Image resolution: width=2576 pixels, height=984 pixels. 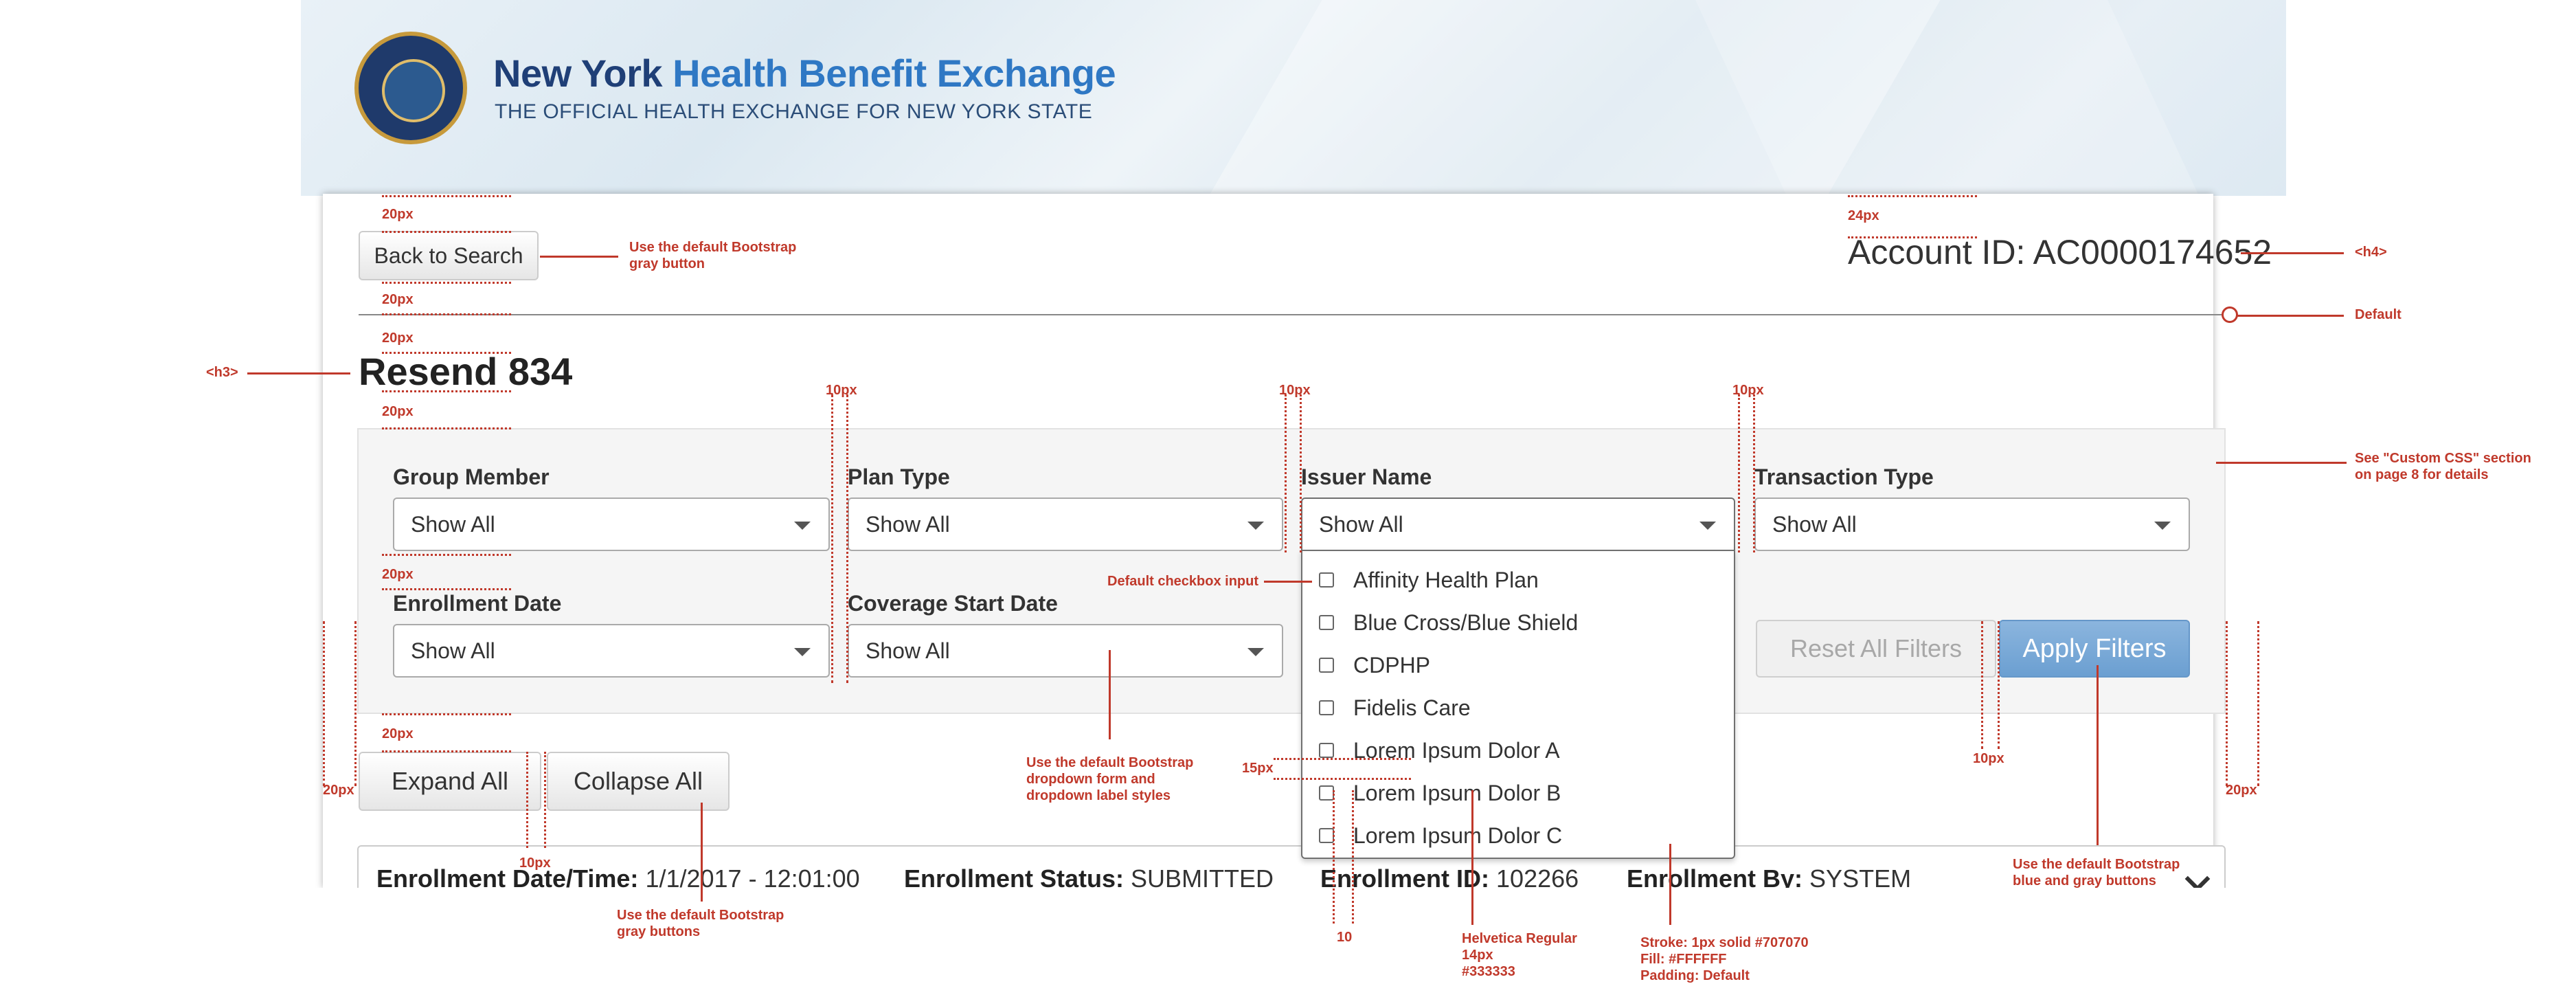 I want to click on issuer-name-label: Issuer Name, so click(x=1366, y=477).